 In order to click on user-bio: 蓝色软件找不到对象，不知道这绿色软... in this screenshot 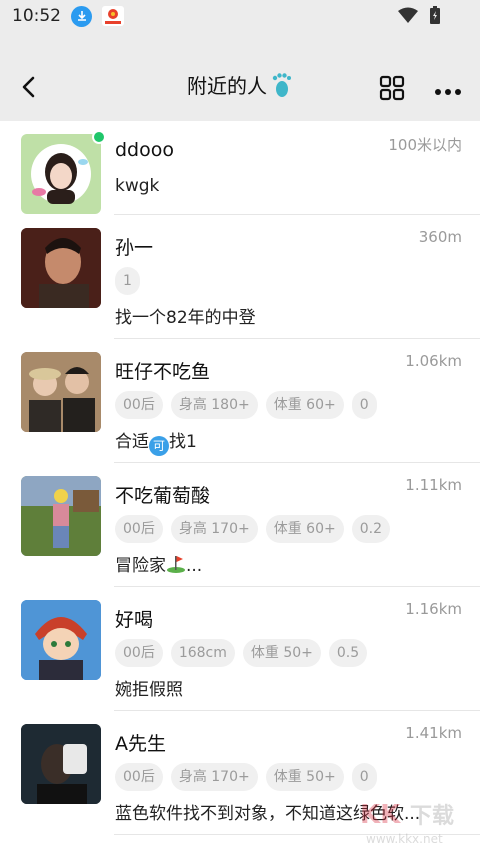, I will do `click(268, 814)`.